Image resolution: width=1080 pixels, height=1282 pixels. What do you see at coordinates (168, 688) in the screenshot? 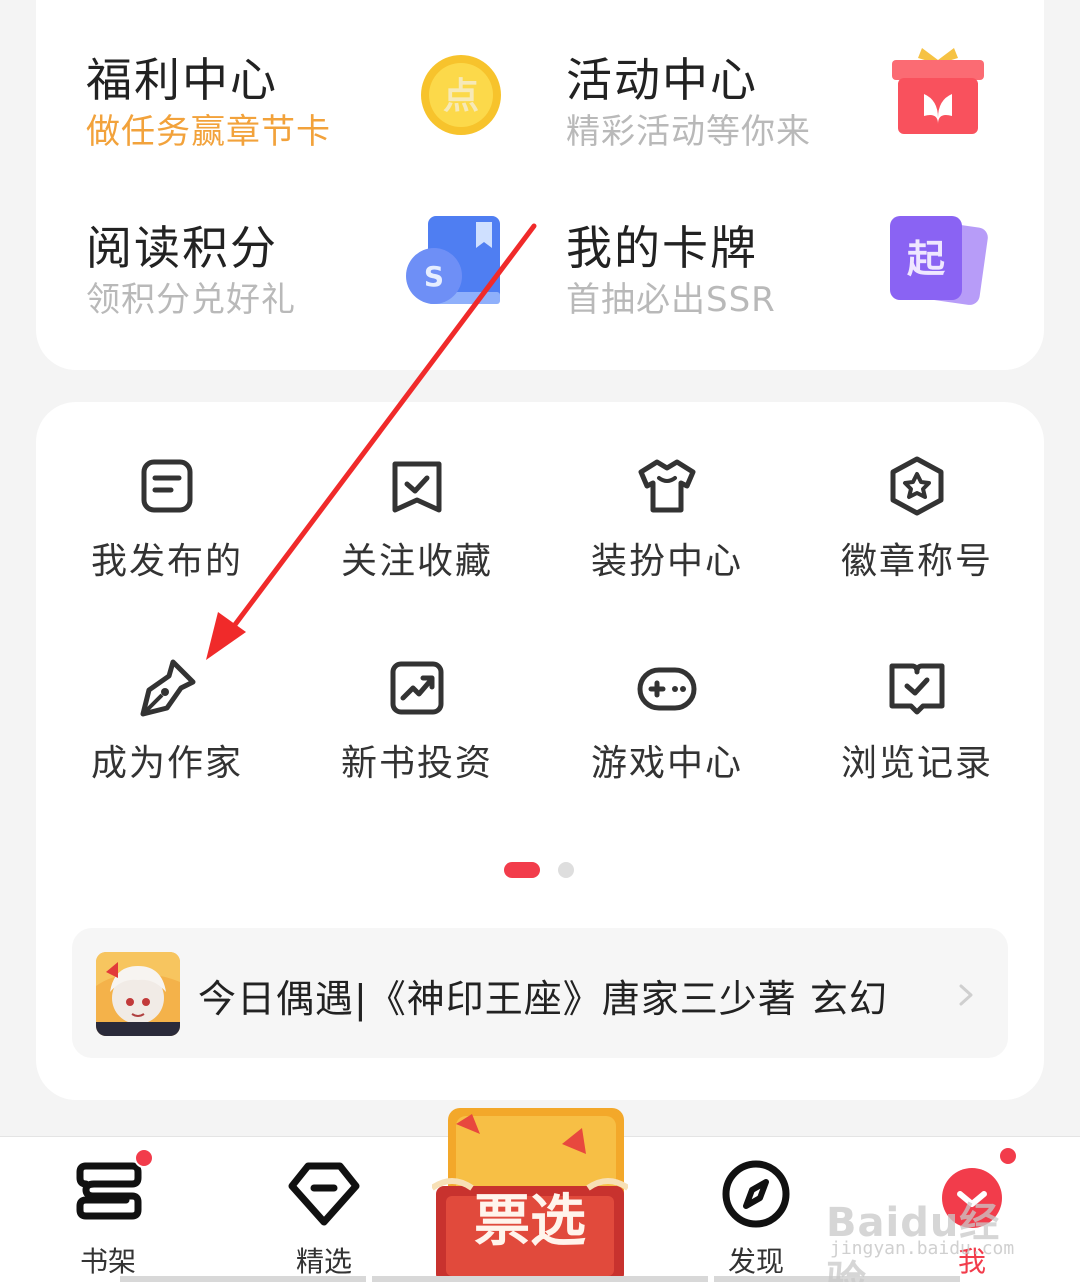
I see `pen-nib-icon` at bounding box center [168, 688].